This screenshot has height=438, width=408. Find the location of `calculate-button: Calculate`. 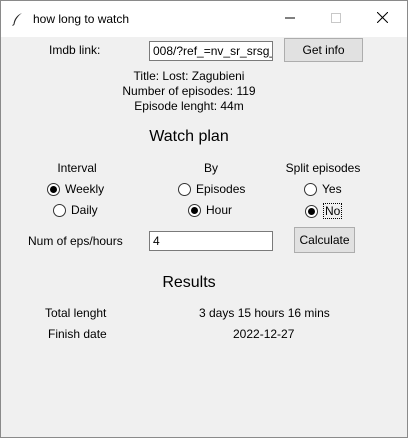

calculate-button: Calculate is located at coordinates (324, 240).